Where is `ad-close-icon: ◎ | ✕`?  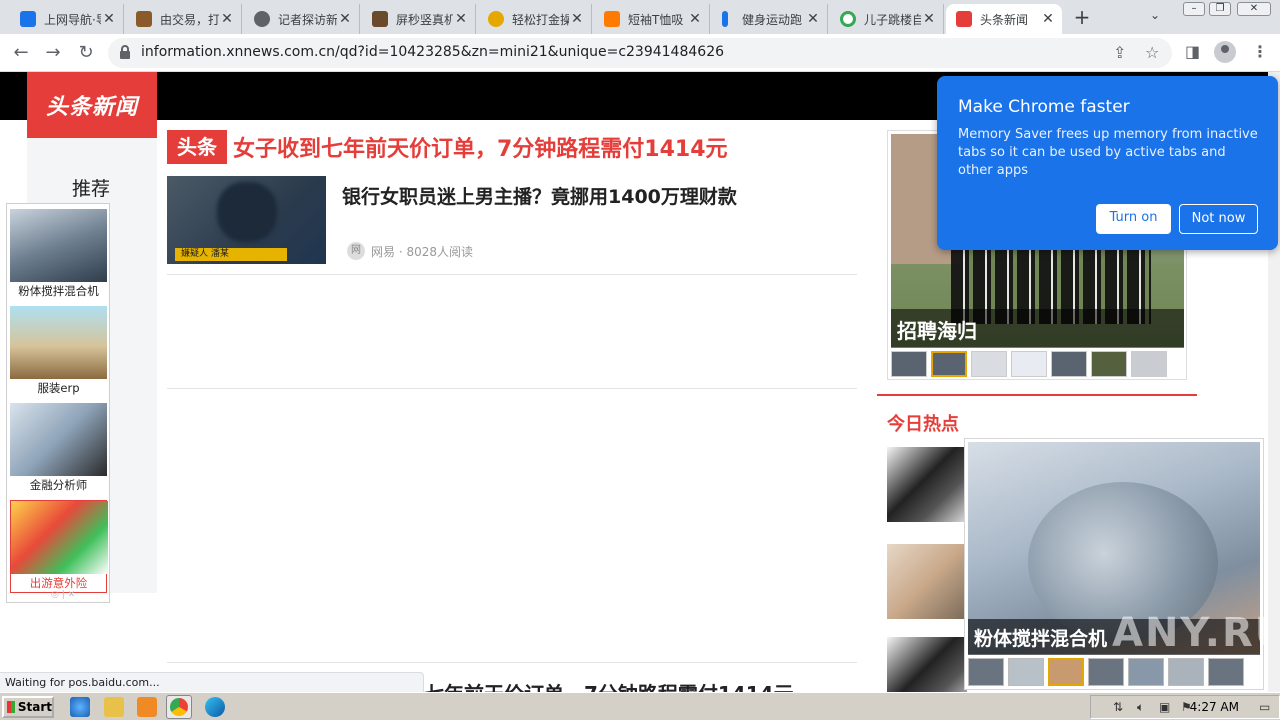 ad-close-icon: ◎ | ✕ is located at coordinates (63, 595).